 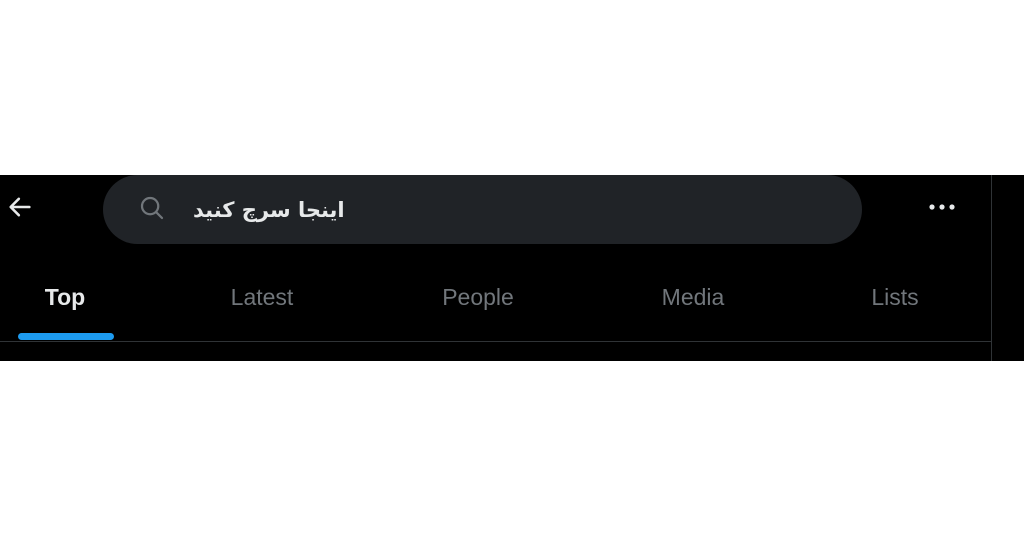 What do you see at coordinates (991, 268) in the screenshot?
I see `column-divider` at bounding box center [991, 268].